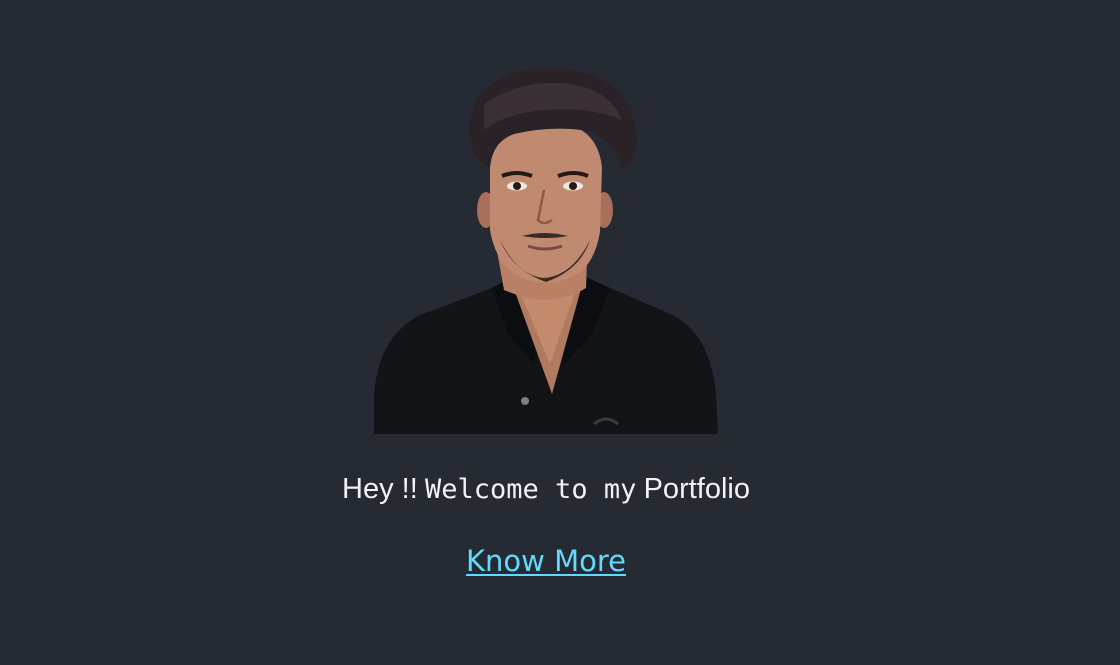 The image size is (1120, 665). What do you see at coordinates (380, 489) in the screenshot?
I see `greeting-text: Hey !!` at bounding box center [380, 489].